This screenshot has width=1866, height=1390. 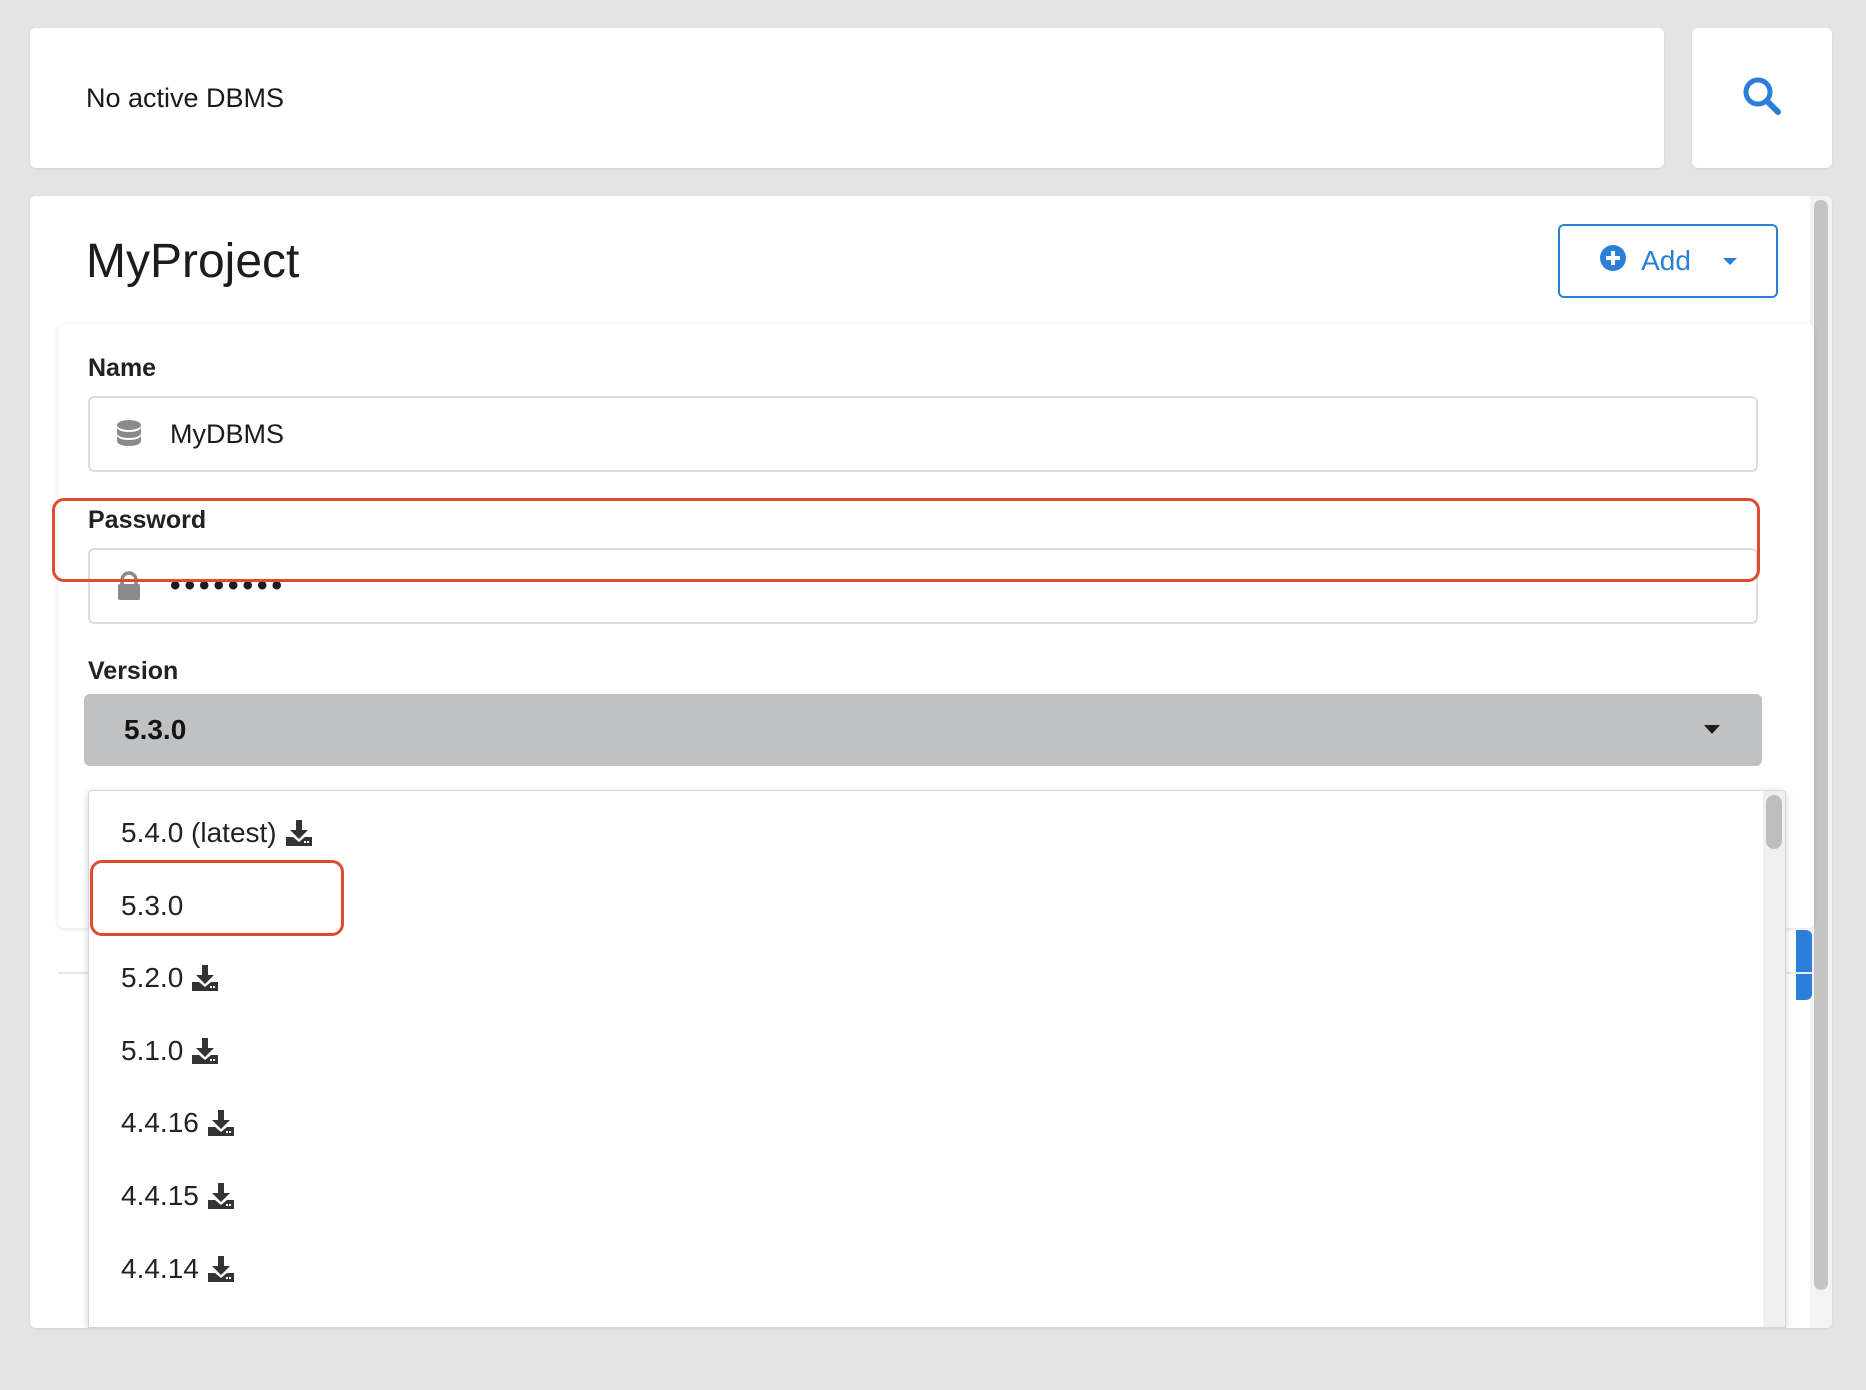 I want to click on version-option-label: 5.2.0, so click(x=152, y=978).